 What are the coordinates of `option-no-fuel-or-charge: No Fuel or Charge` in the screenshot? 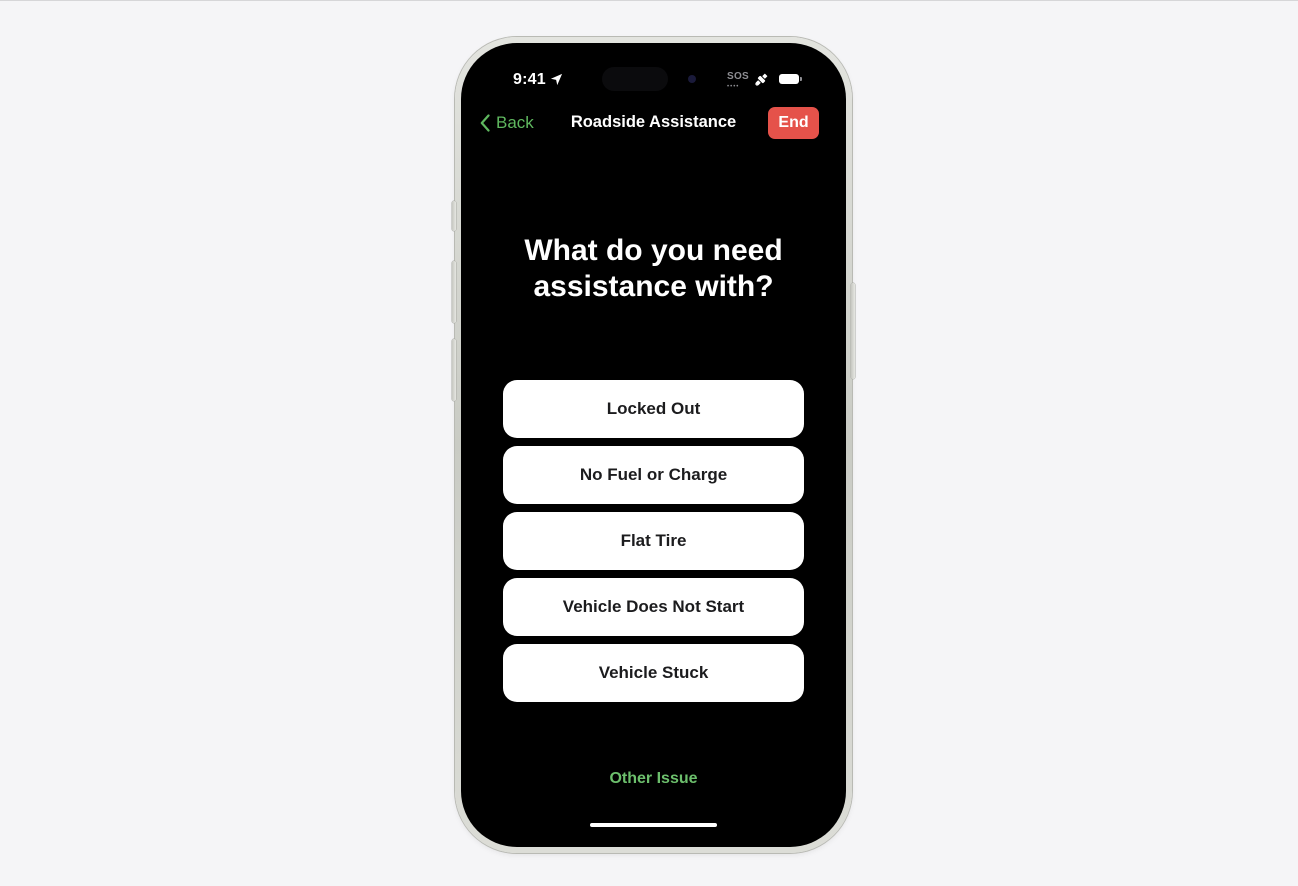 It's located at (653, 475).